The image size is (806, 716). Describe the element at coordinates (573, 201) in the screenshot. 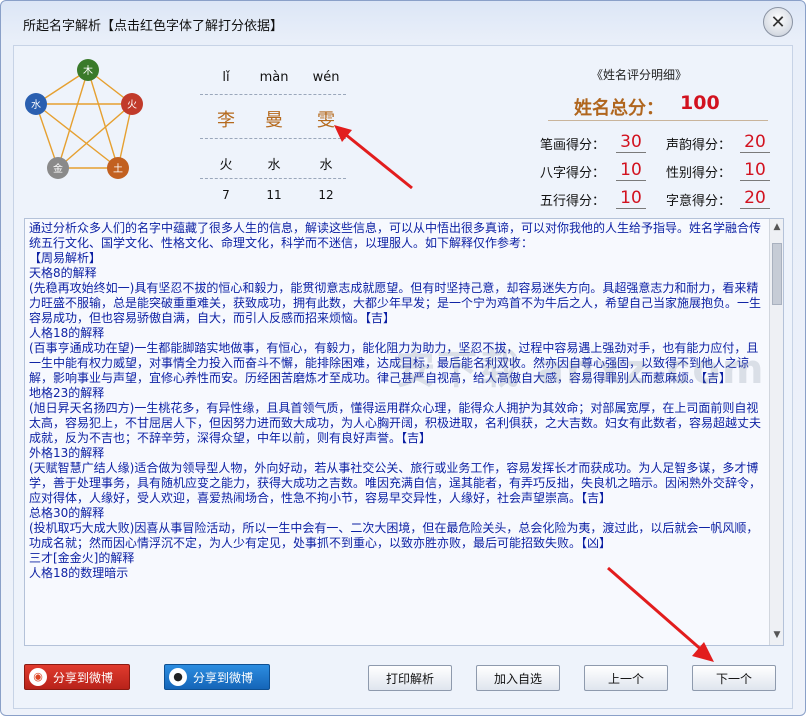

I see `score-label-wuxing: 五行得分：` at that location.